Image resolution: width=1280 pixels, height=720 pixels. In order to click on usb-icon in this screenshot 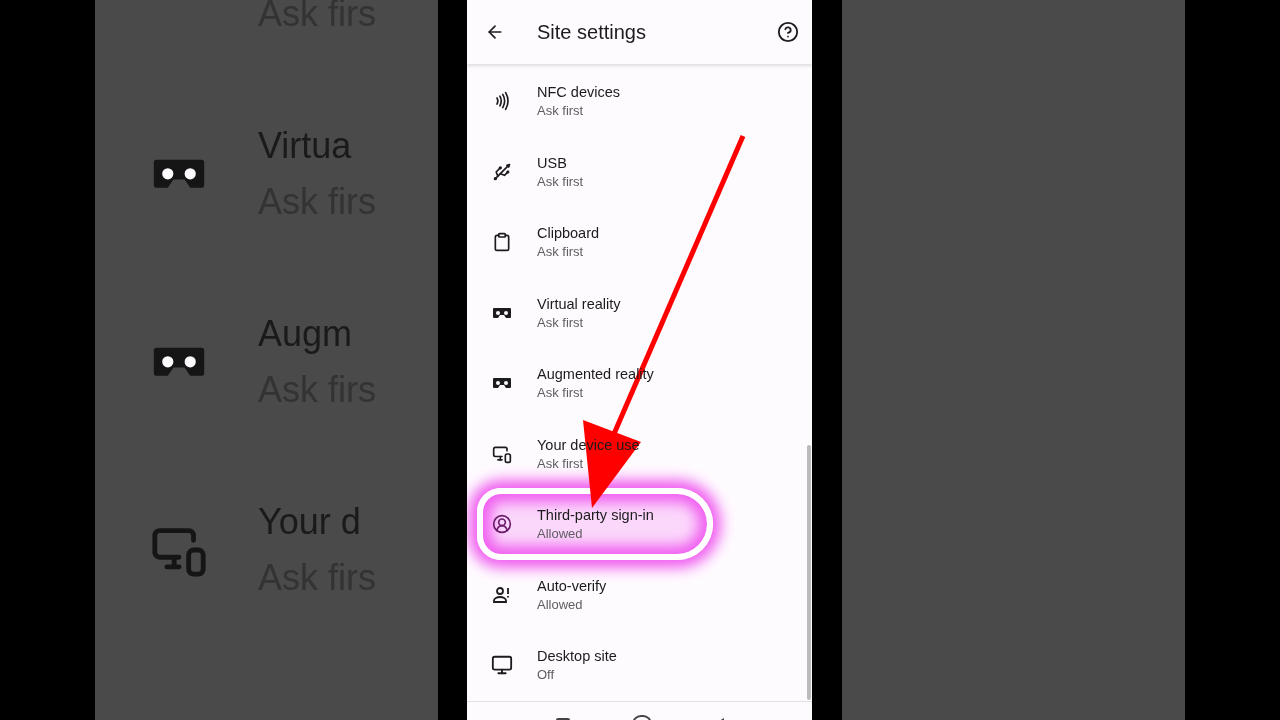, I will do `click(502, 171)`.